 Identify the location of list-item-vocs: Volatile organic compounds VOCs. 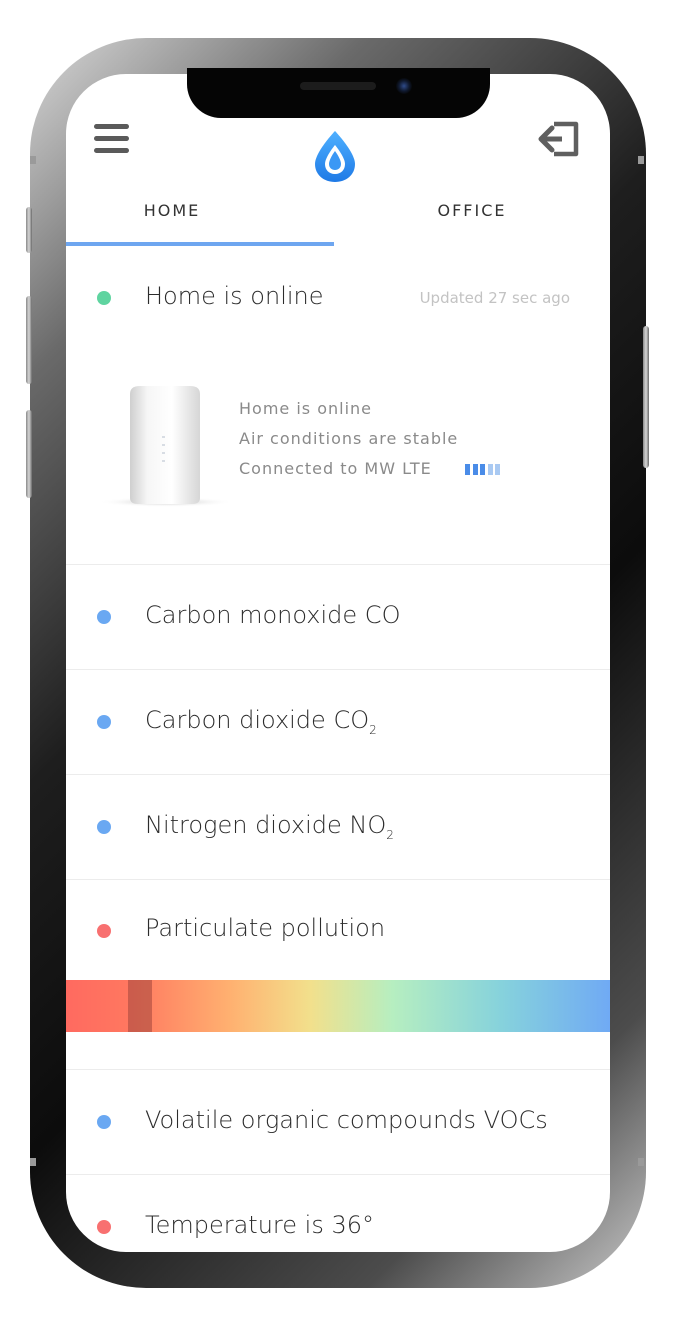
(338, 1121).